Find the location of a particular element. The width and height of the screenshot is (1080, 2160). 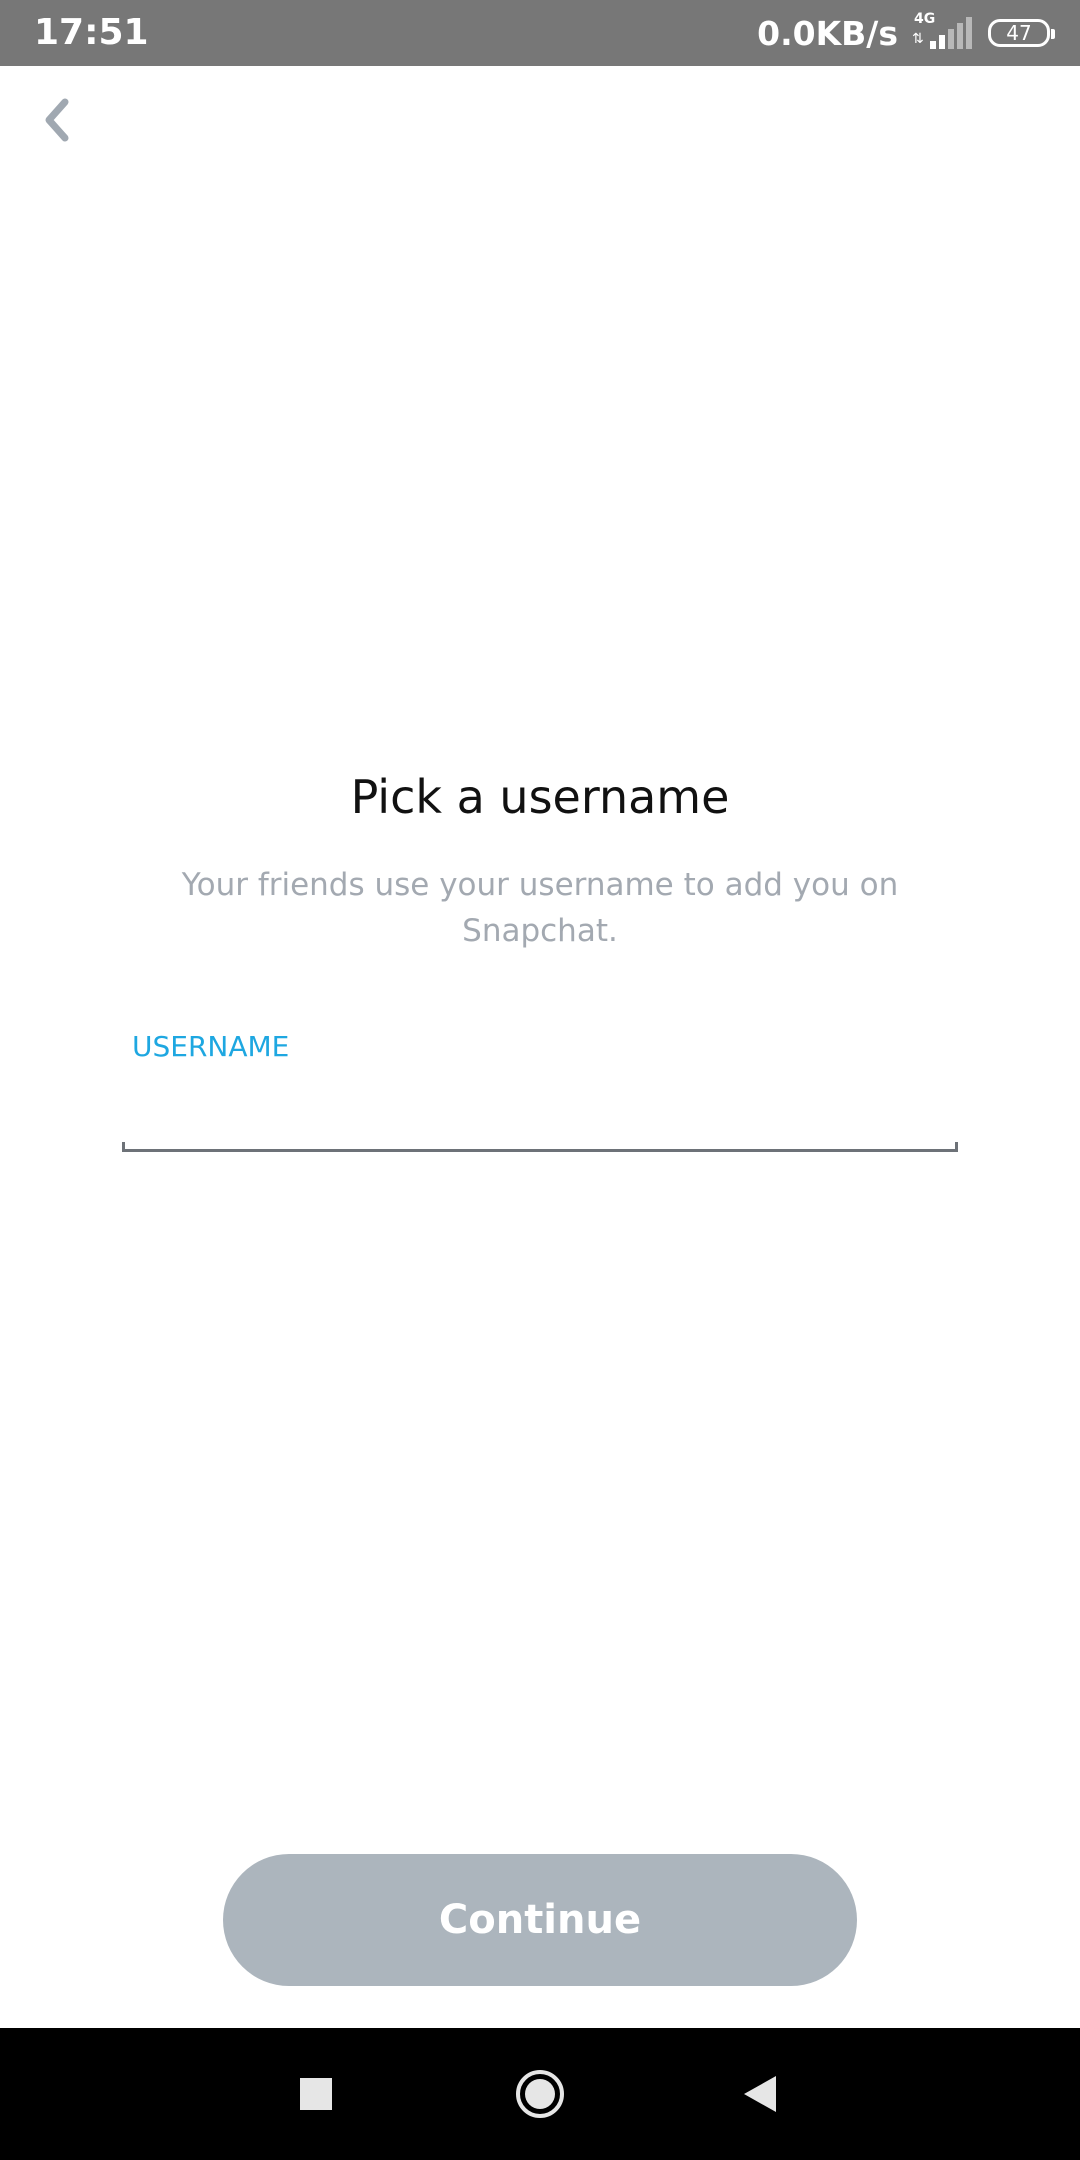

battery-level: 47 is located at coordinates (1019, 33).